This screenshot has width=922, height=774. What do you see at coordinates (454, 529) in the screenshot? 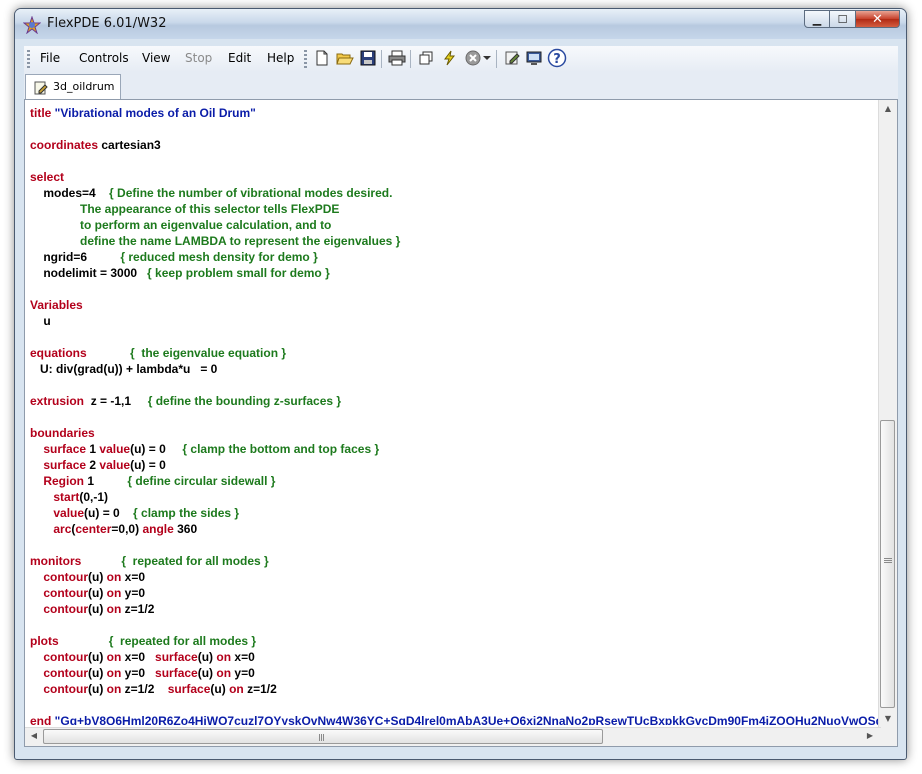
I see `code-line: arc(center=0,0) angle 360` at bounding box center [454, 529].